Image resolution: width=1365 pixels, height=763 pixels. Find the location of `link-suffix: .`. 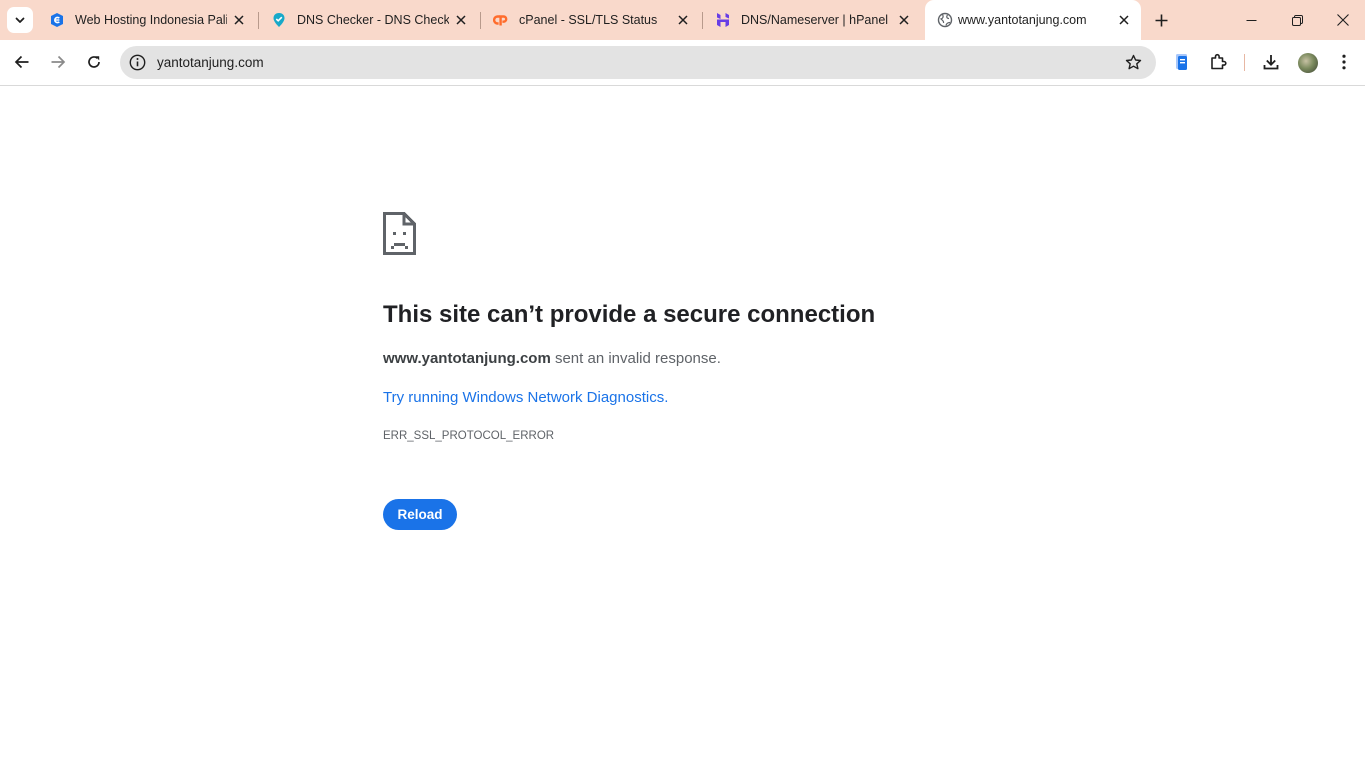

link-suffix: . is located at coordinates (666, 397).